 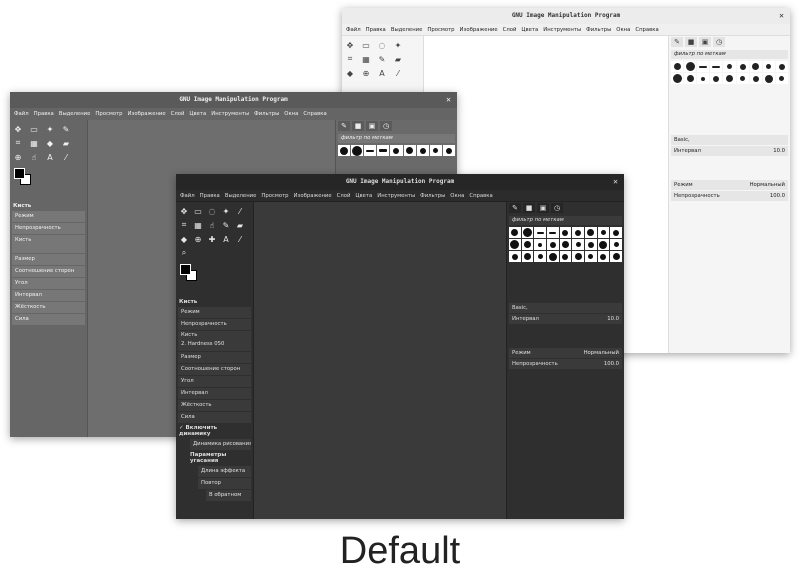 What do you see at coordinates (677, 42) in the screenshot?
I see `brushes-tab-icon: ✎` at bounding box center [677, 42].